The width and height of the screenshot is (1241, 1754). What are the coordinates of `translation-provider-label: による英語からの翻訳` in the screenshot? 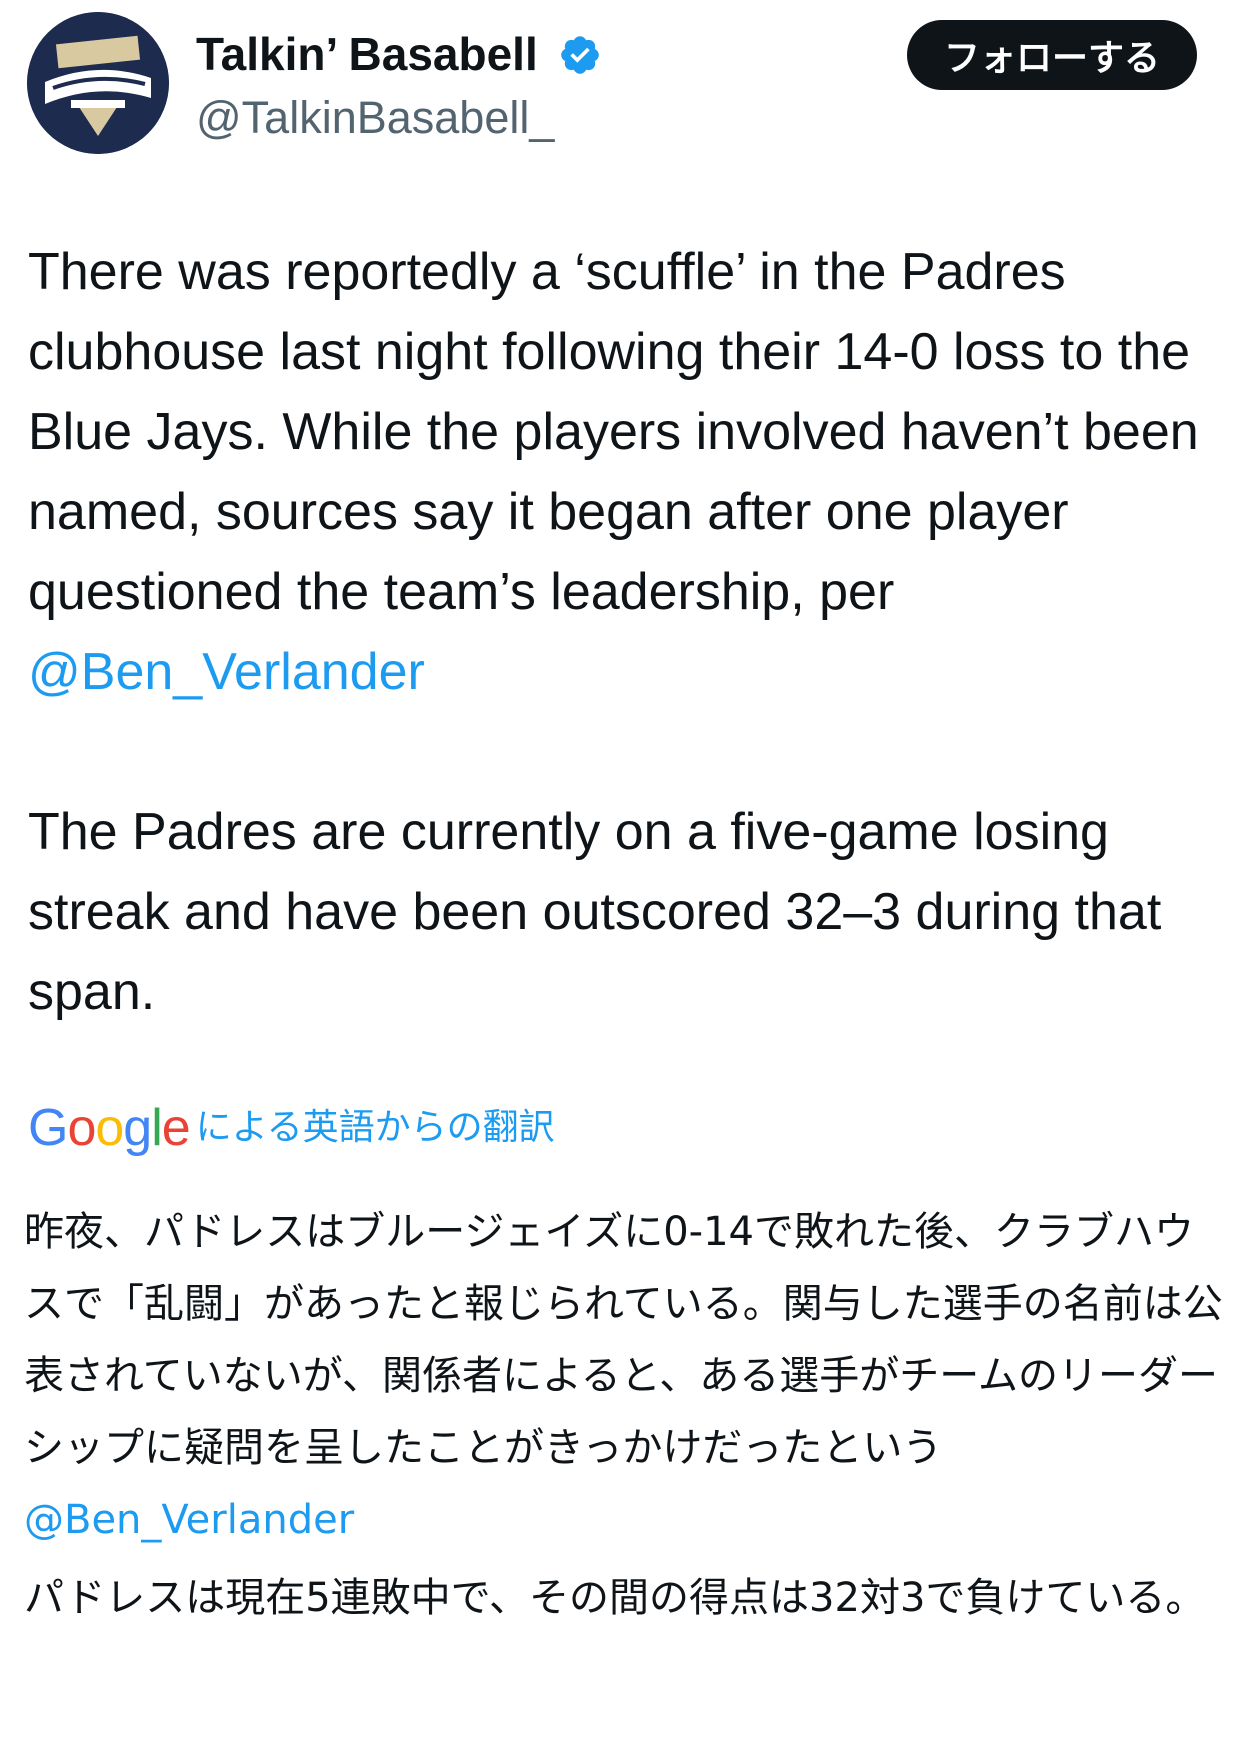 It's located at (375, 1128).